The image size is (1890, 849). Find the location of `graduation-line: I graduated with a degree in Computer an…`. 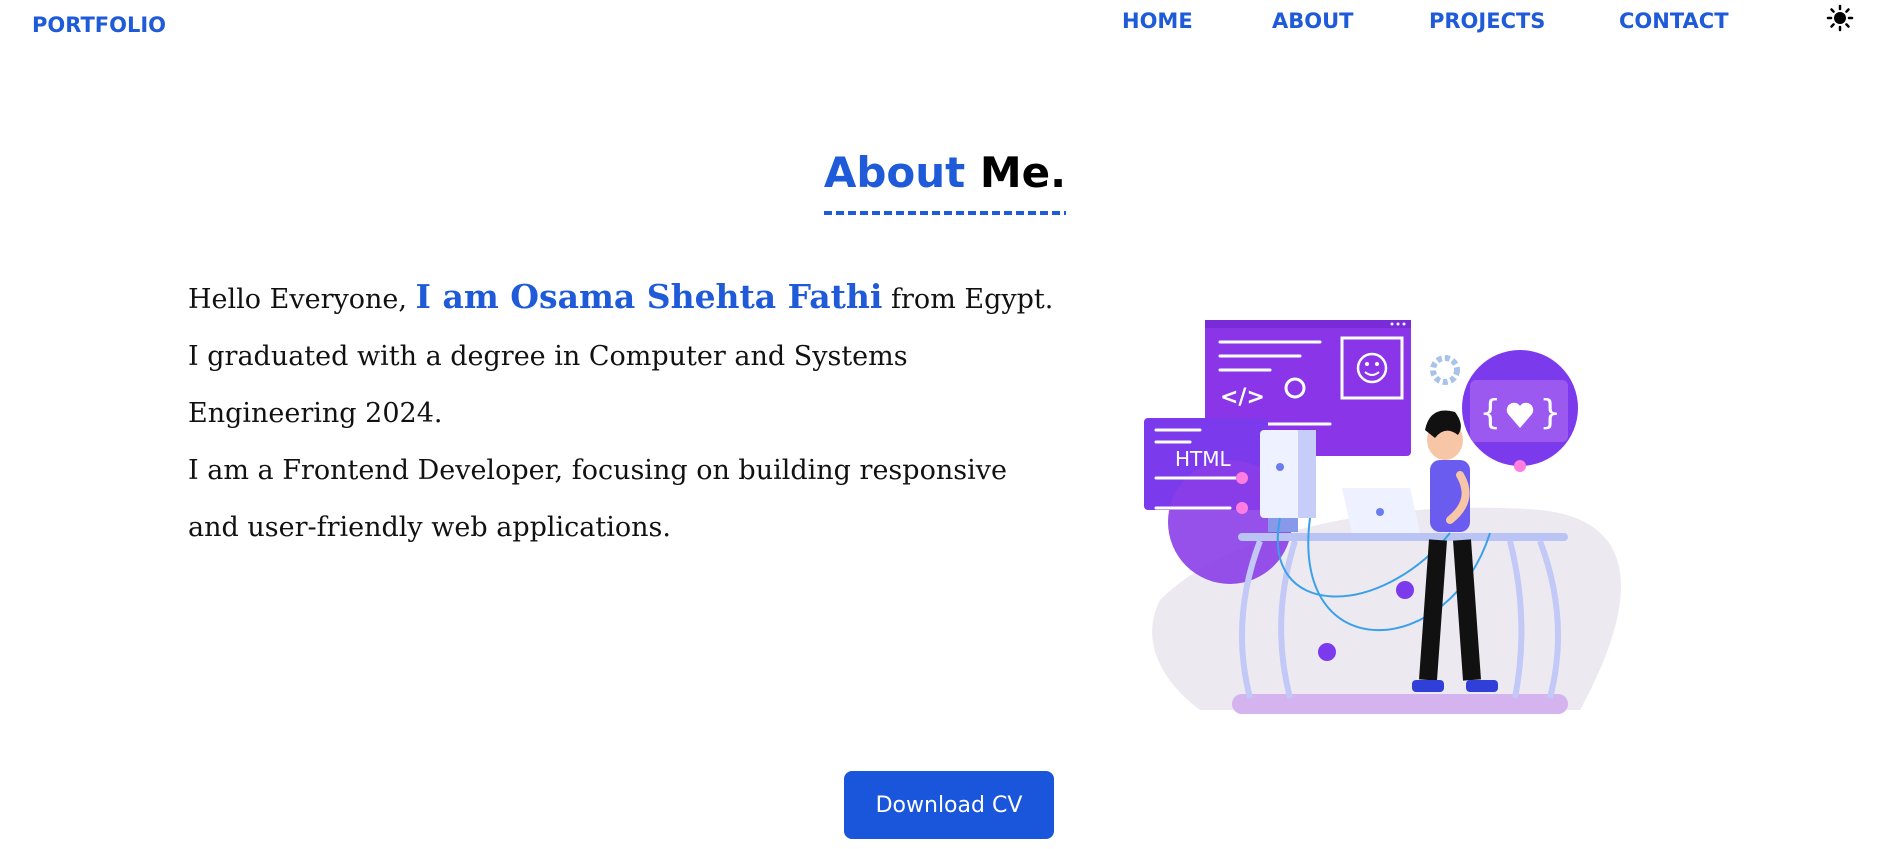

graduation-line: I graduated with a degree in Computer an… is located at coordinates (548, 385).